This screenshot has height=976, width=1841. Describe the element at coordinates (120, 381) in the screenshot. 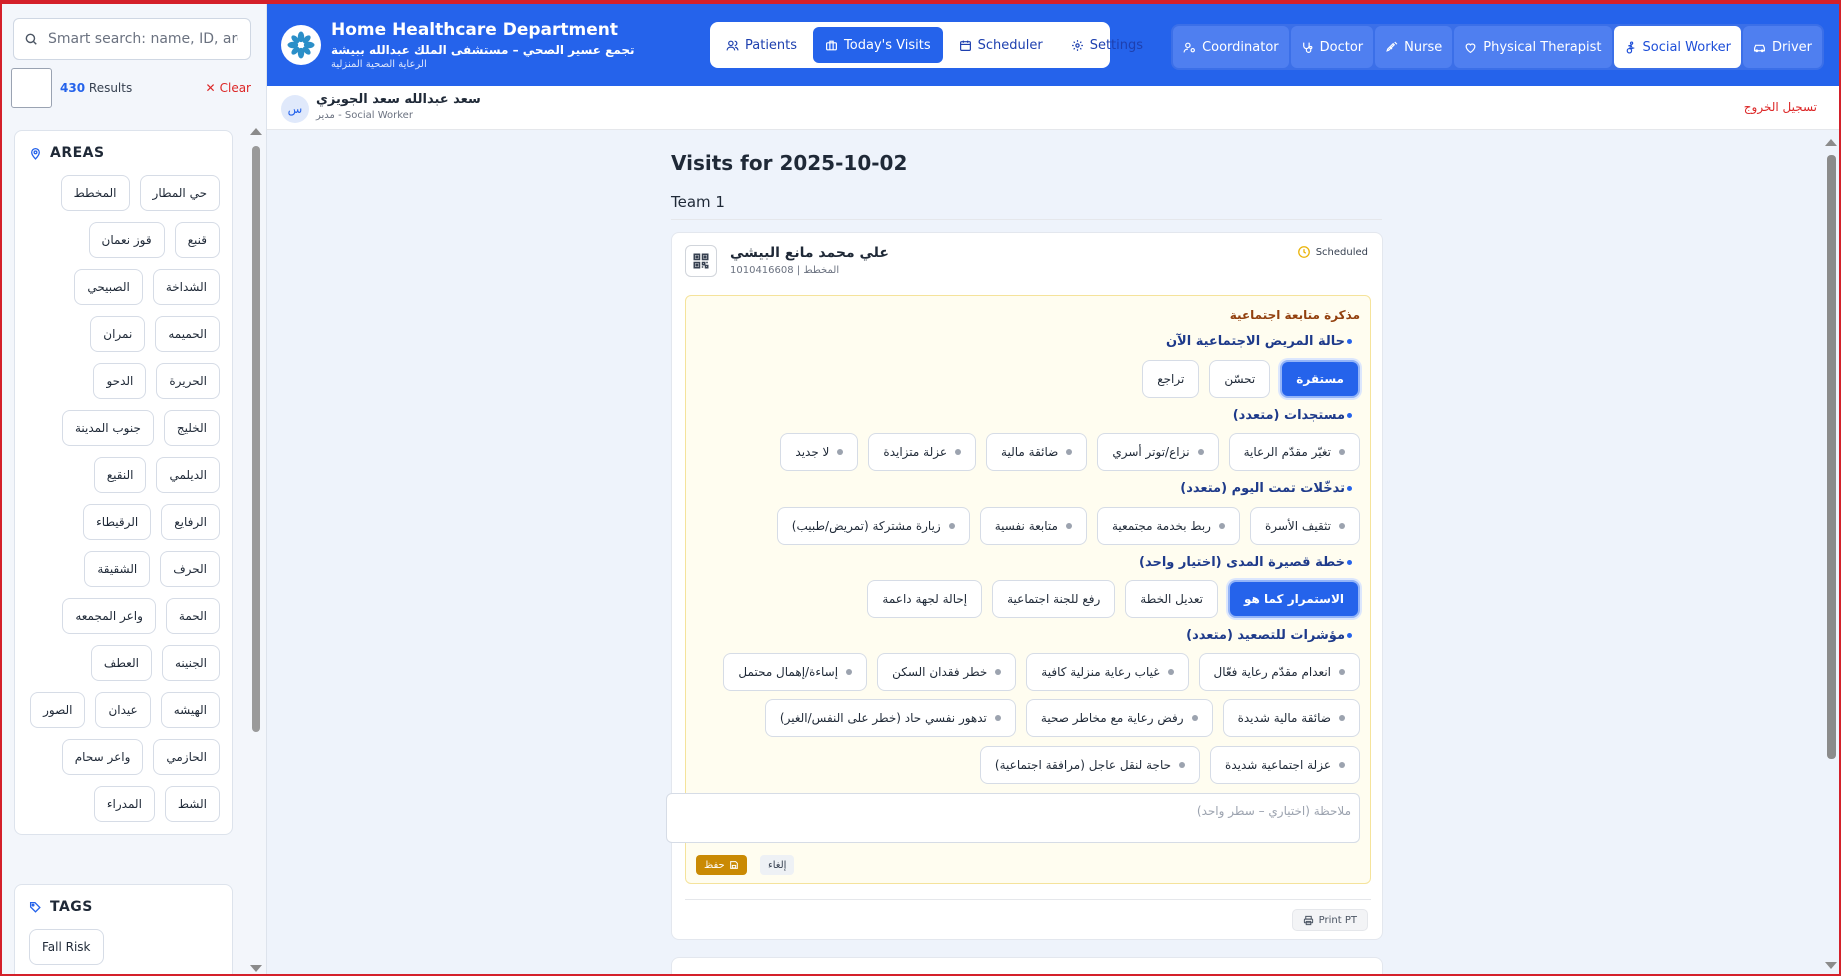

I see `area-chip: الدحو` at that location.